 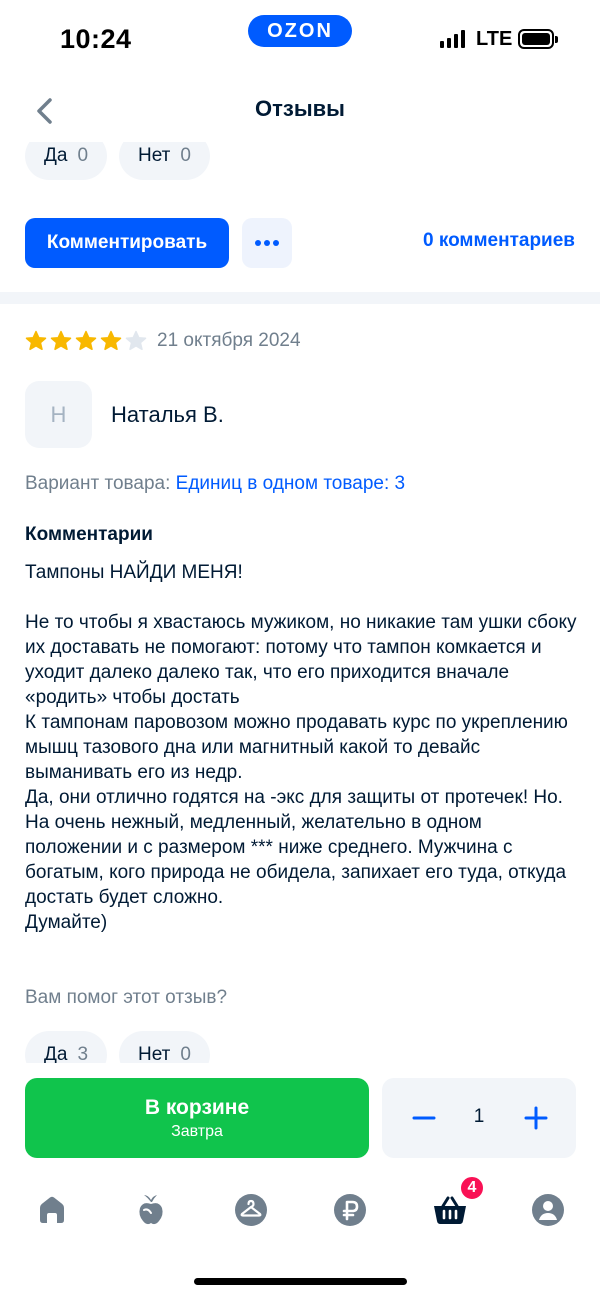 I want to click on header-mask, so click(x=300, y=134).